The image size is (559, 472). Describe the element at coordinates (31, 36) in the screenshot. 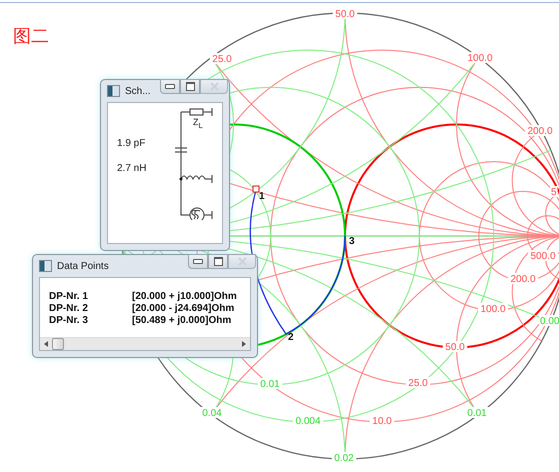

I see `figure-caption: 图二` at that location.